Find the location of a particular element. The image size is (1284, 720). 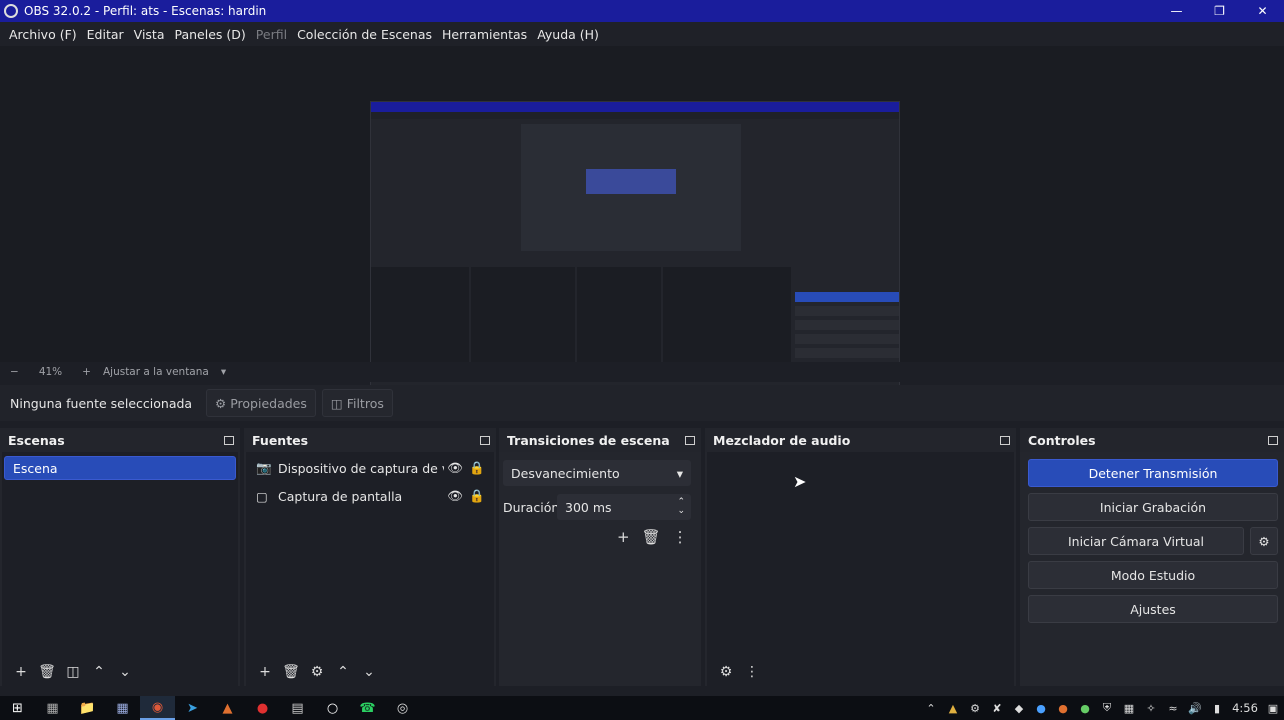

start-virtualcam-button: Iniciar Cámara Virtual is located at coordinates (1136, 541).